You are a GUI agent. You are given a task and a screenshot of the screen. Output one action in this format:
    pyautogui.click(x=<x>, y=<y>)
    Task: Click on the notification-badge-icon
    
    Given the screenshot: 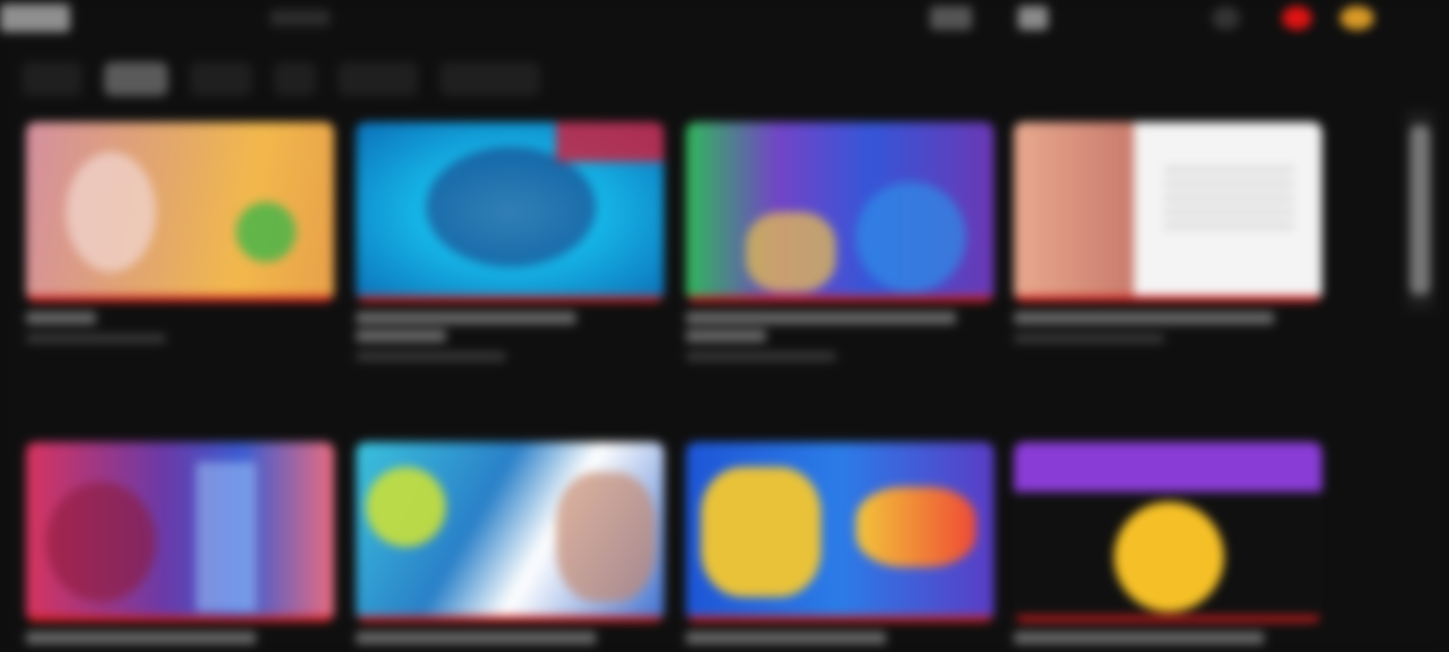 What is the action you would take?
    pyautogui.click(x=1297, y=18)
    